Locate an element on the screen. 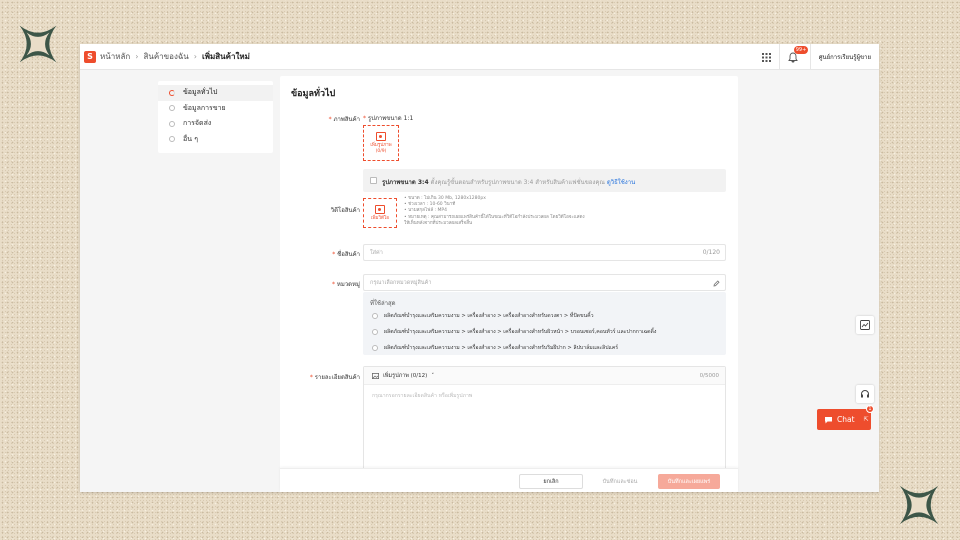 The width and height of the screenshot is (960, 540). headset-icon is located at coordinates (865, 394).